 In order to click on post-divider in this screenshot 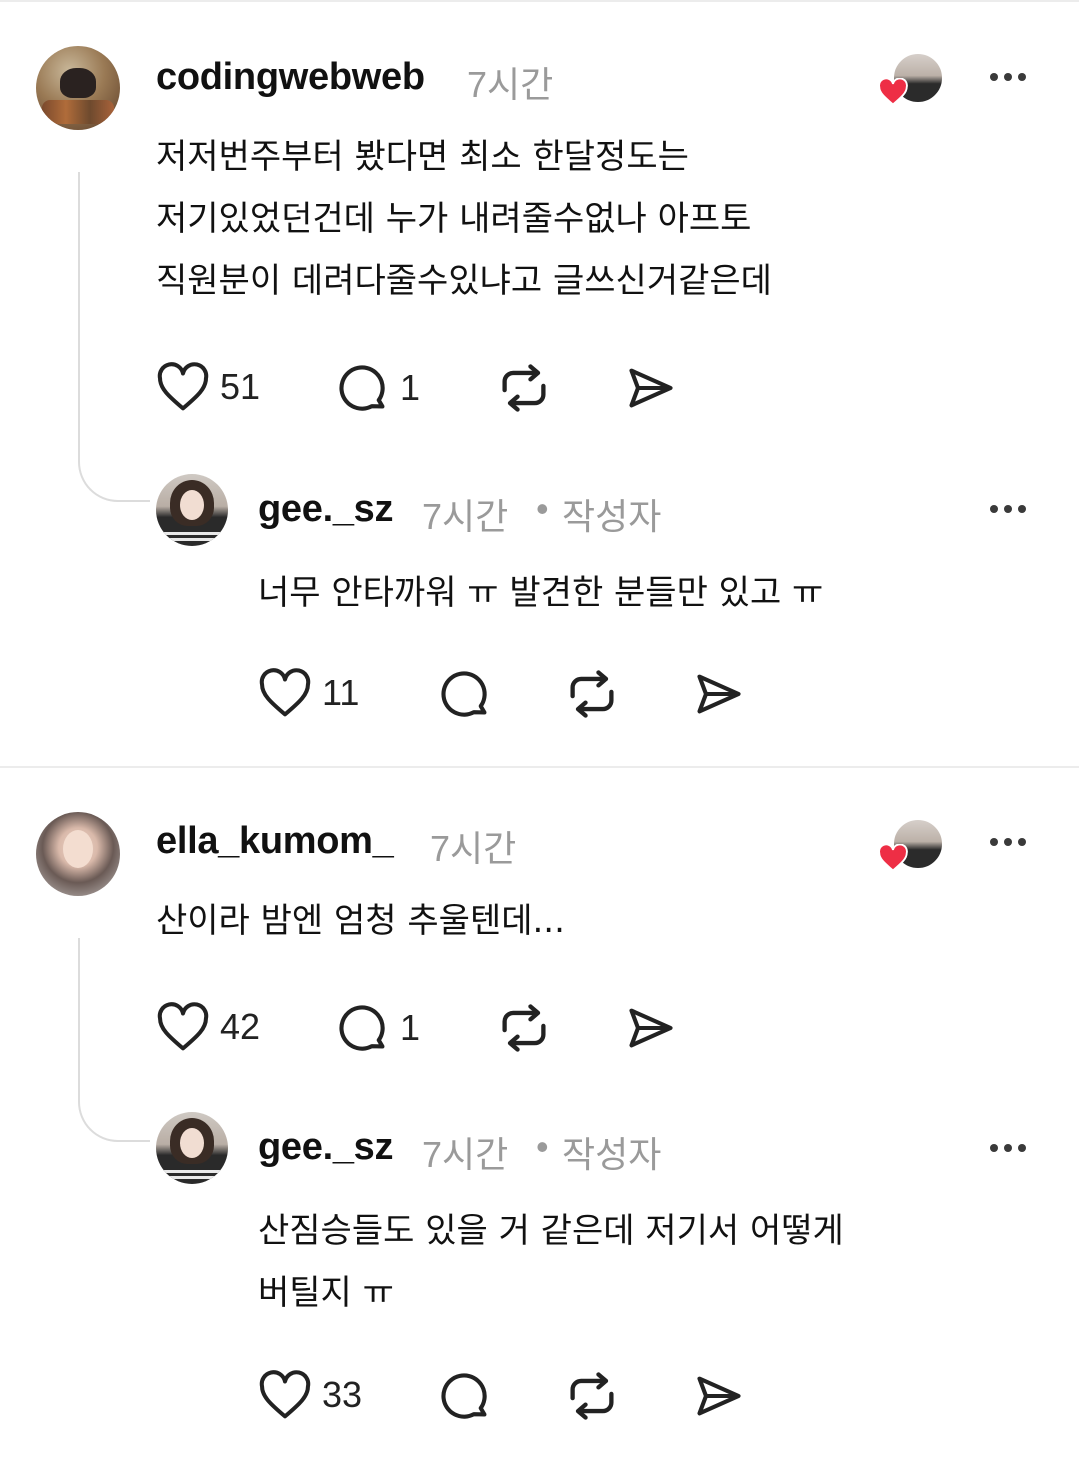, I will do `click(539, 767)`.